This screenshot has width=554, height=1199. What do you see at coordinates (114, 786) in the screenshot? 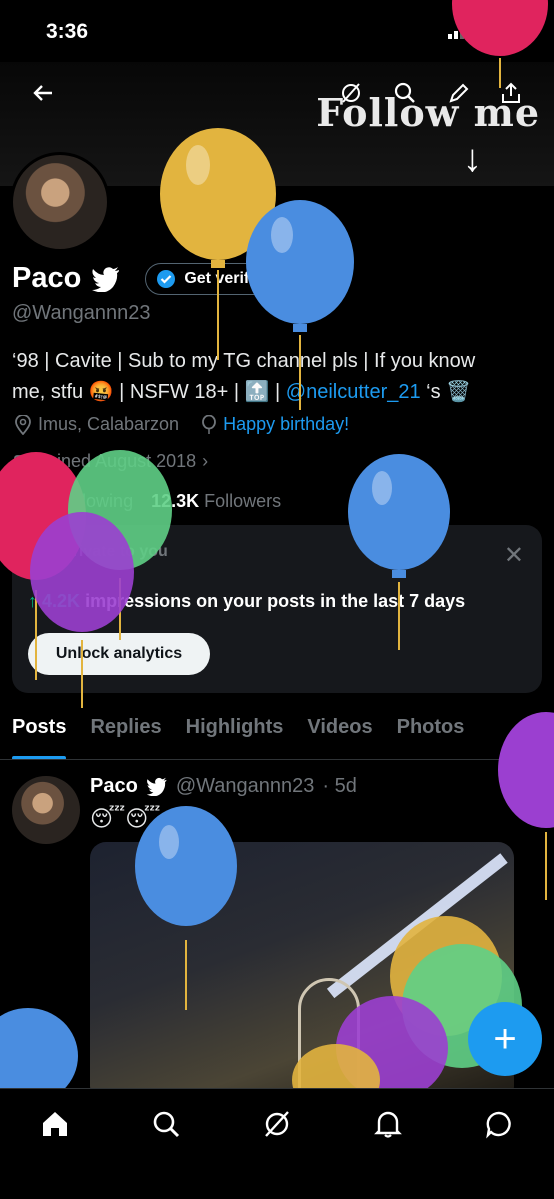
I see `post-author-name: Paco` at bounding box center [114, 786].